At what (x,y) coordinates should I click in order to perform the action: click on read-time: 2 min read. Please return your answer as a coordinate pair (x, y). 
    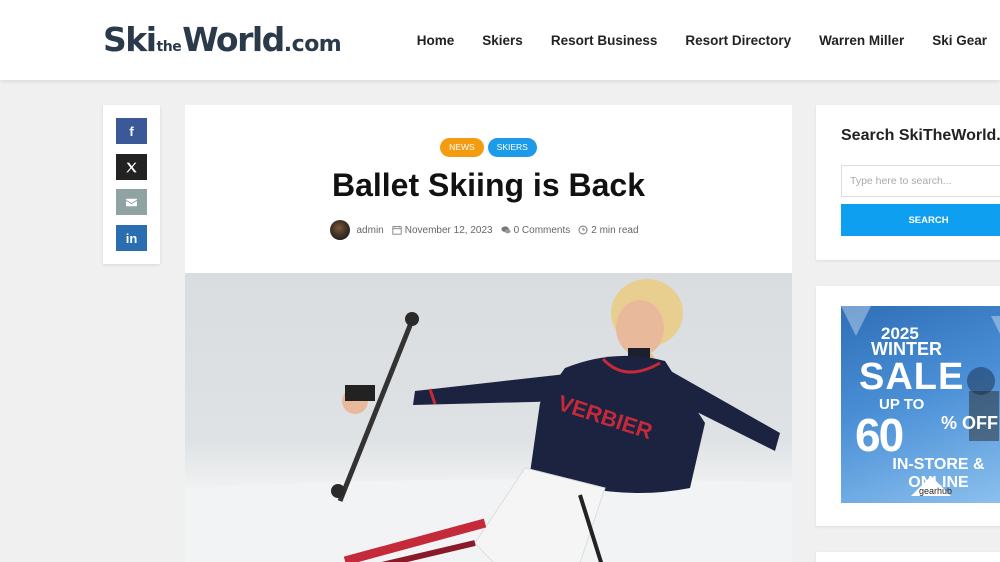
    Looking at the image, I should click on (608, 230).